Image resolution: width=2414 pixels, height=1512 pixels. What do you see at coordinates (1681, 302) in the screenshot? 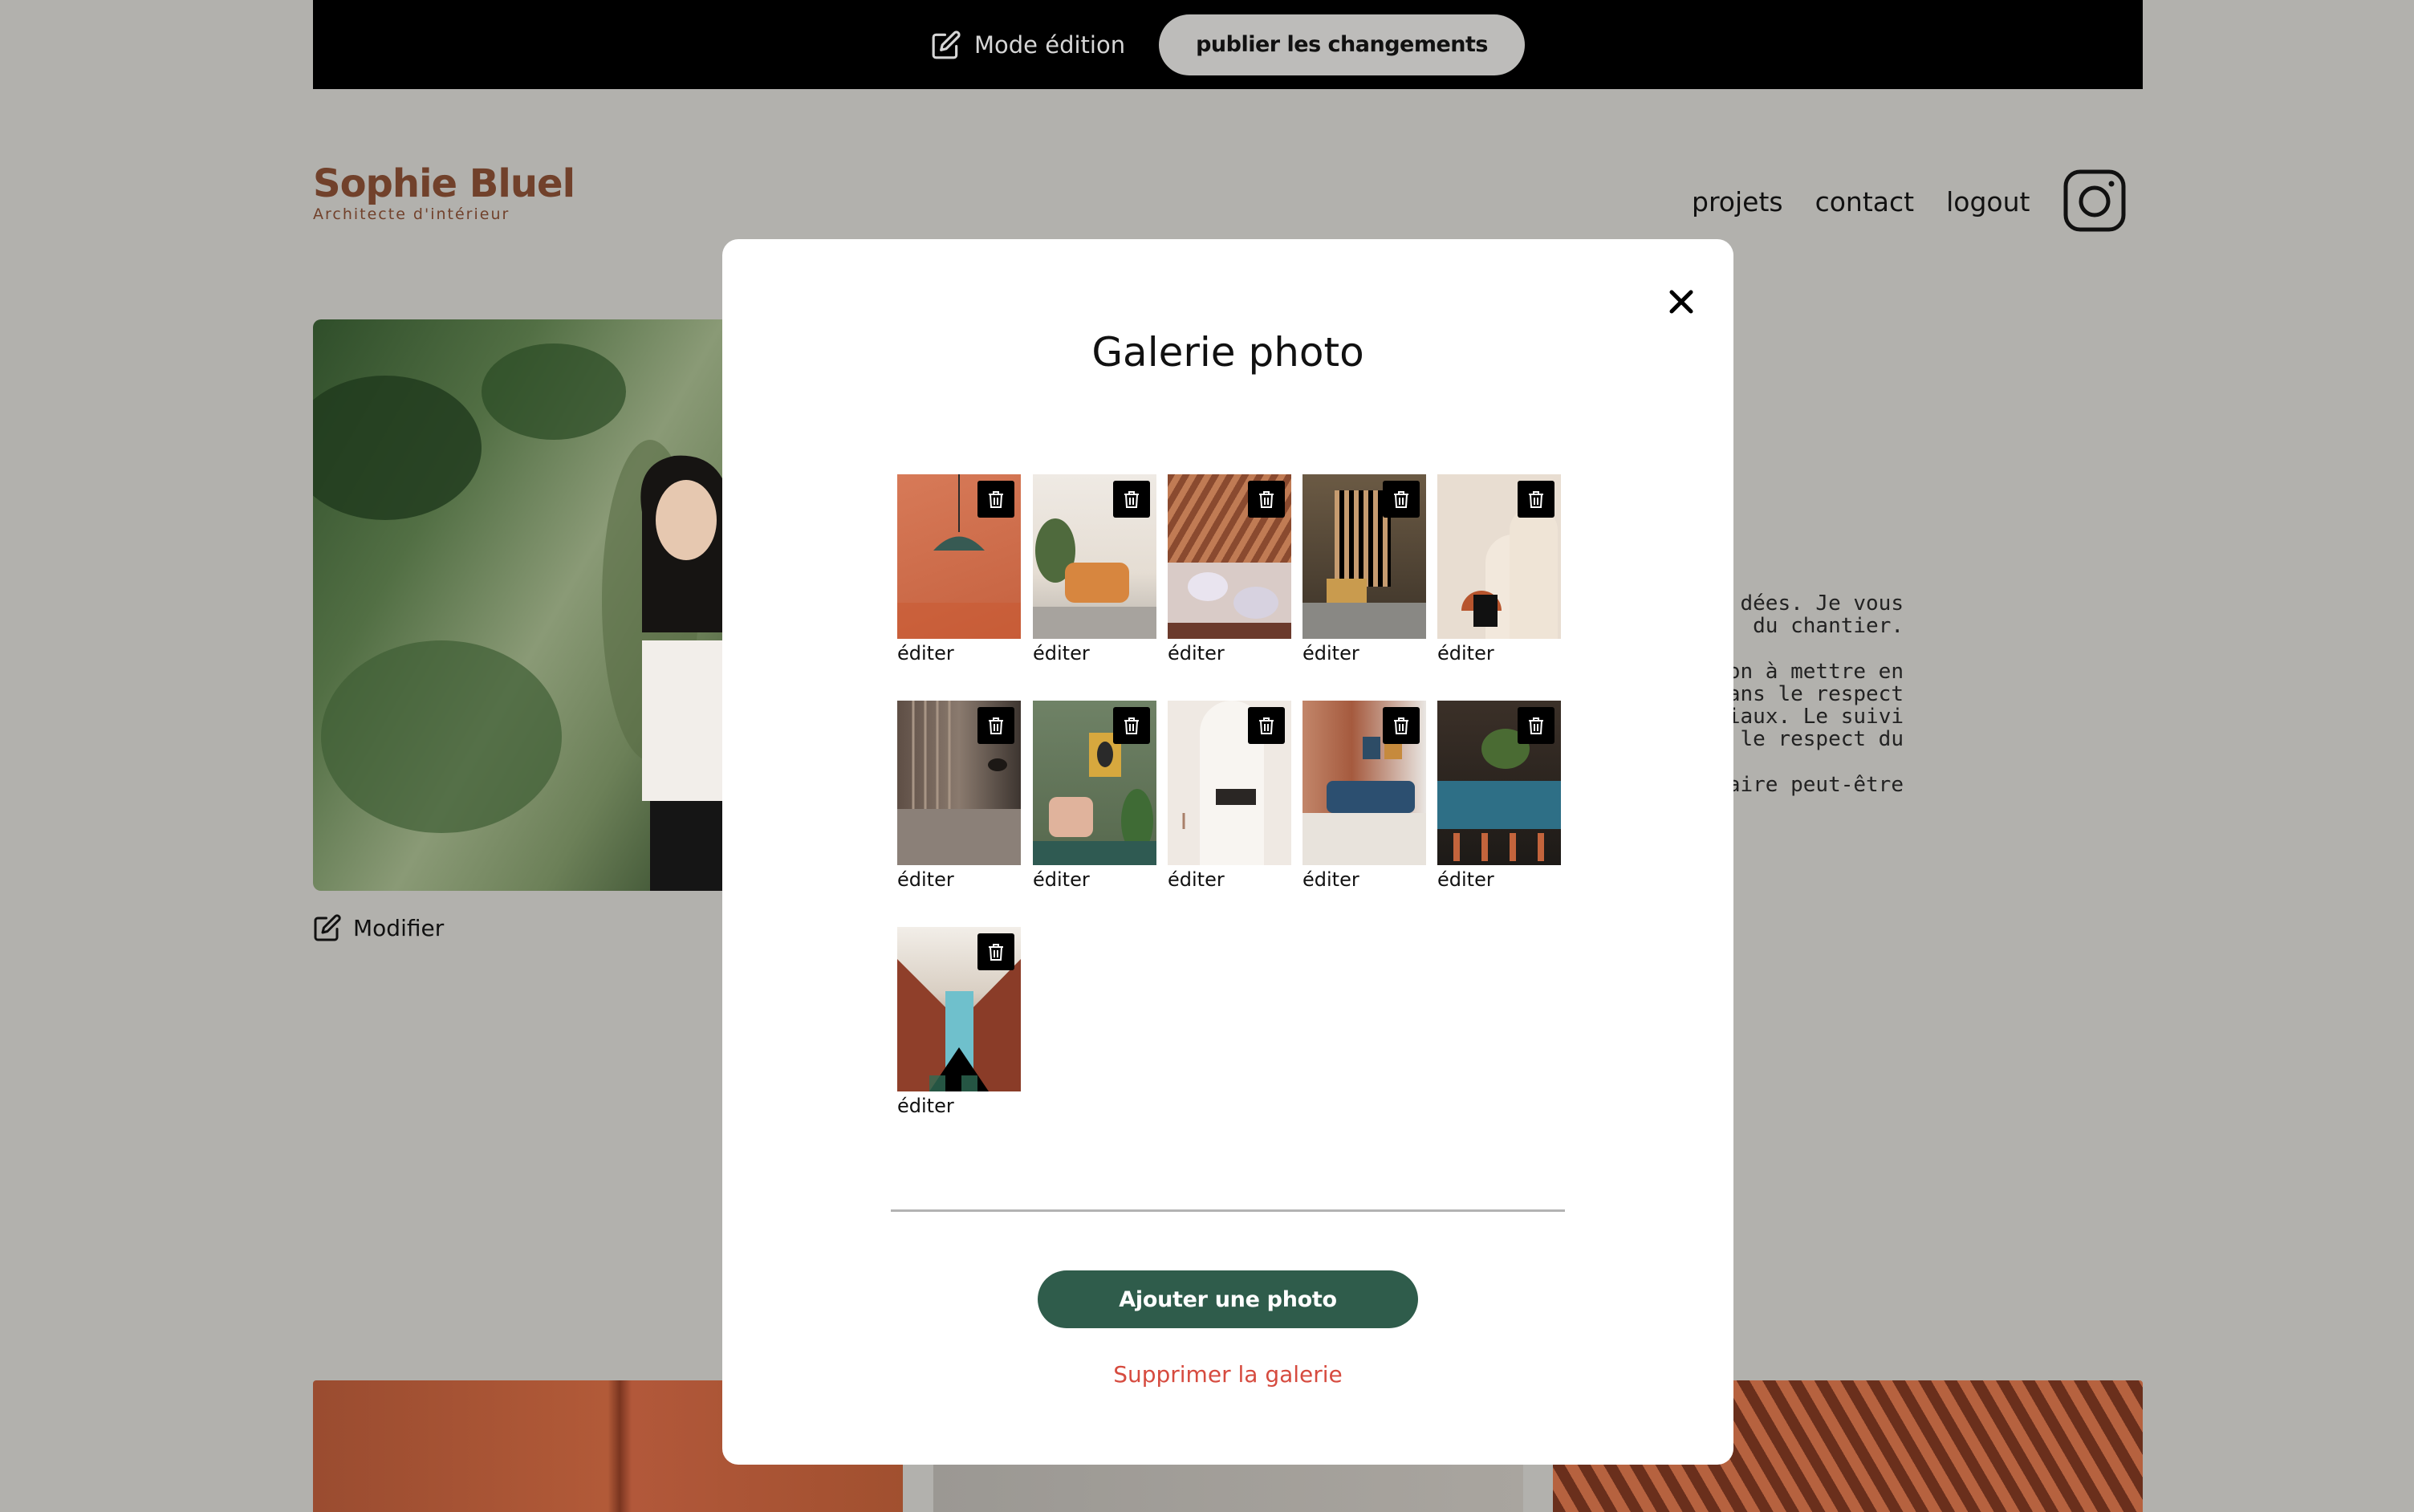
I see `close-icon` at bounding box center [1681, 302].